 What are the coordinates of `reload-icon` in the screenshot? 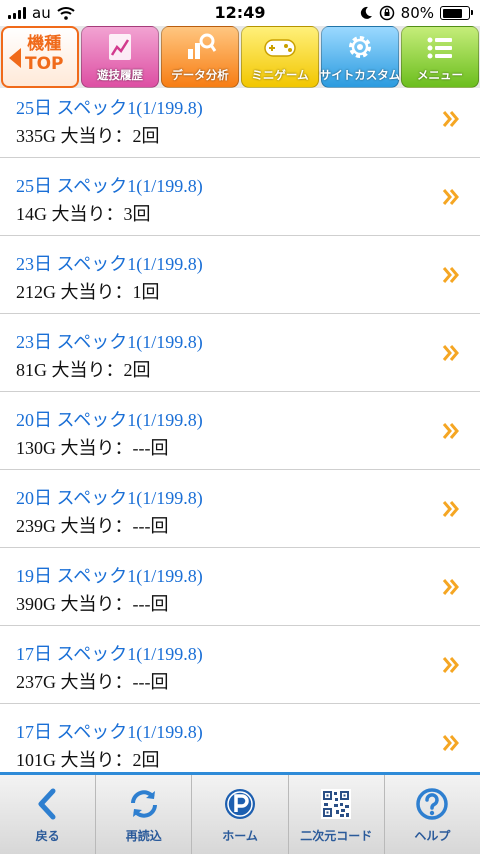 It's located at (143, 804).